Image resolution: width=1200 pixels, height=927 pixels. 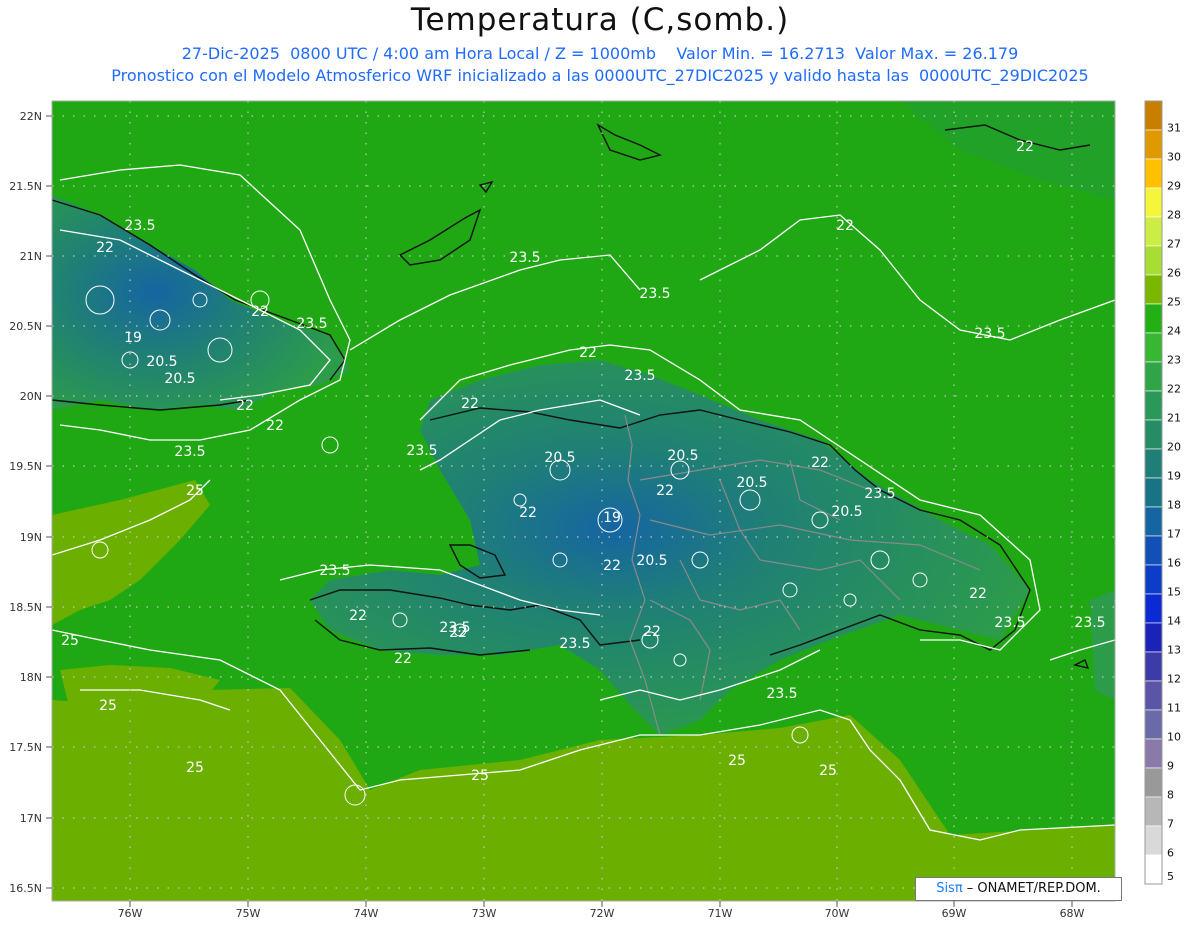 What do you see at coordinates (1174, 244) in the screenshot?
I see `colorbar-label: 27` at bounding box center [1174, 244].